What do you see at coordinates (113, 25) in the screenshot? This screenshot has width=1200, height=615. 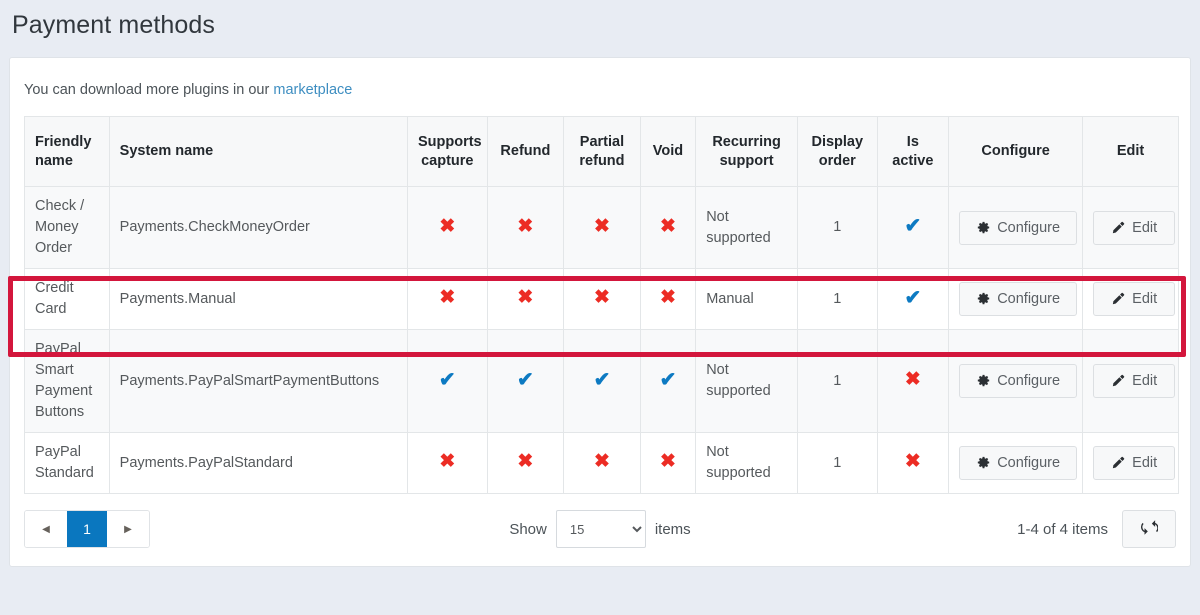 I see `page-title: Payment methods` at bounding box center [113, 25].